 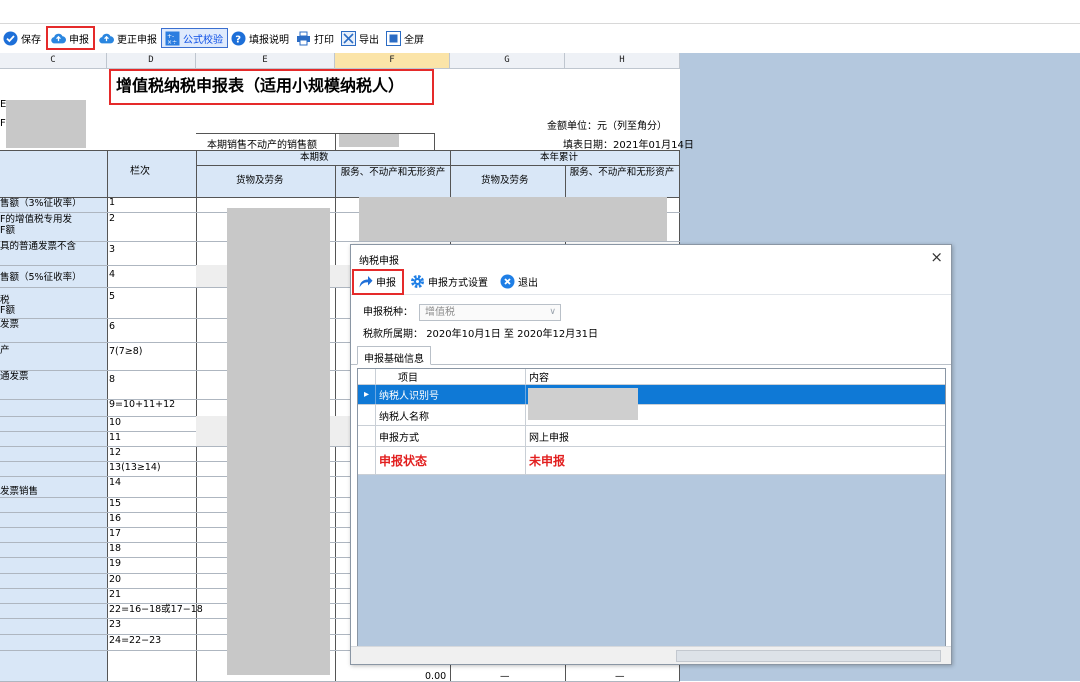 I want to click on header-services-ytd: 服务、不动产和无形资产, so click(x=622, y=172).